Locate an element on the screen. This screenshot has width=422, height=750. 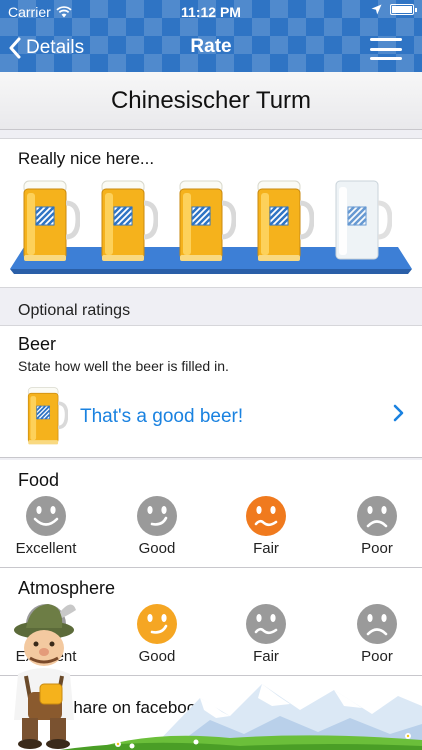
atmosphere-option-good: Good is located at coordinates (157, 634).